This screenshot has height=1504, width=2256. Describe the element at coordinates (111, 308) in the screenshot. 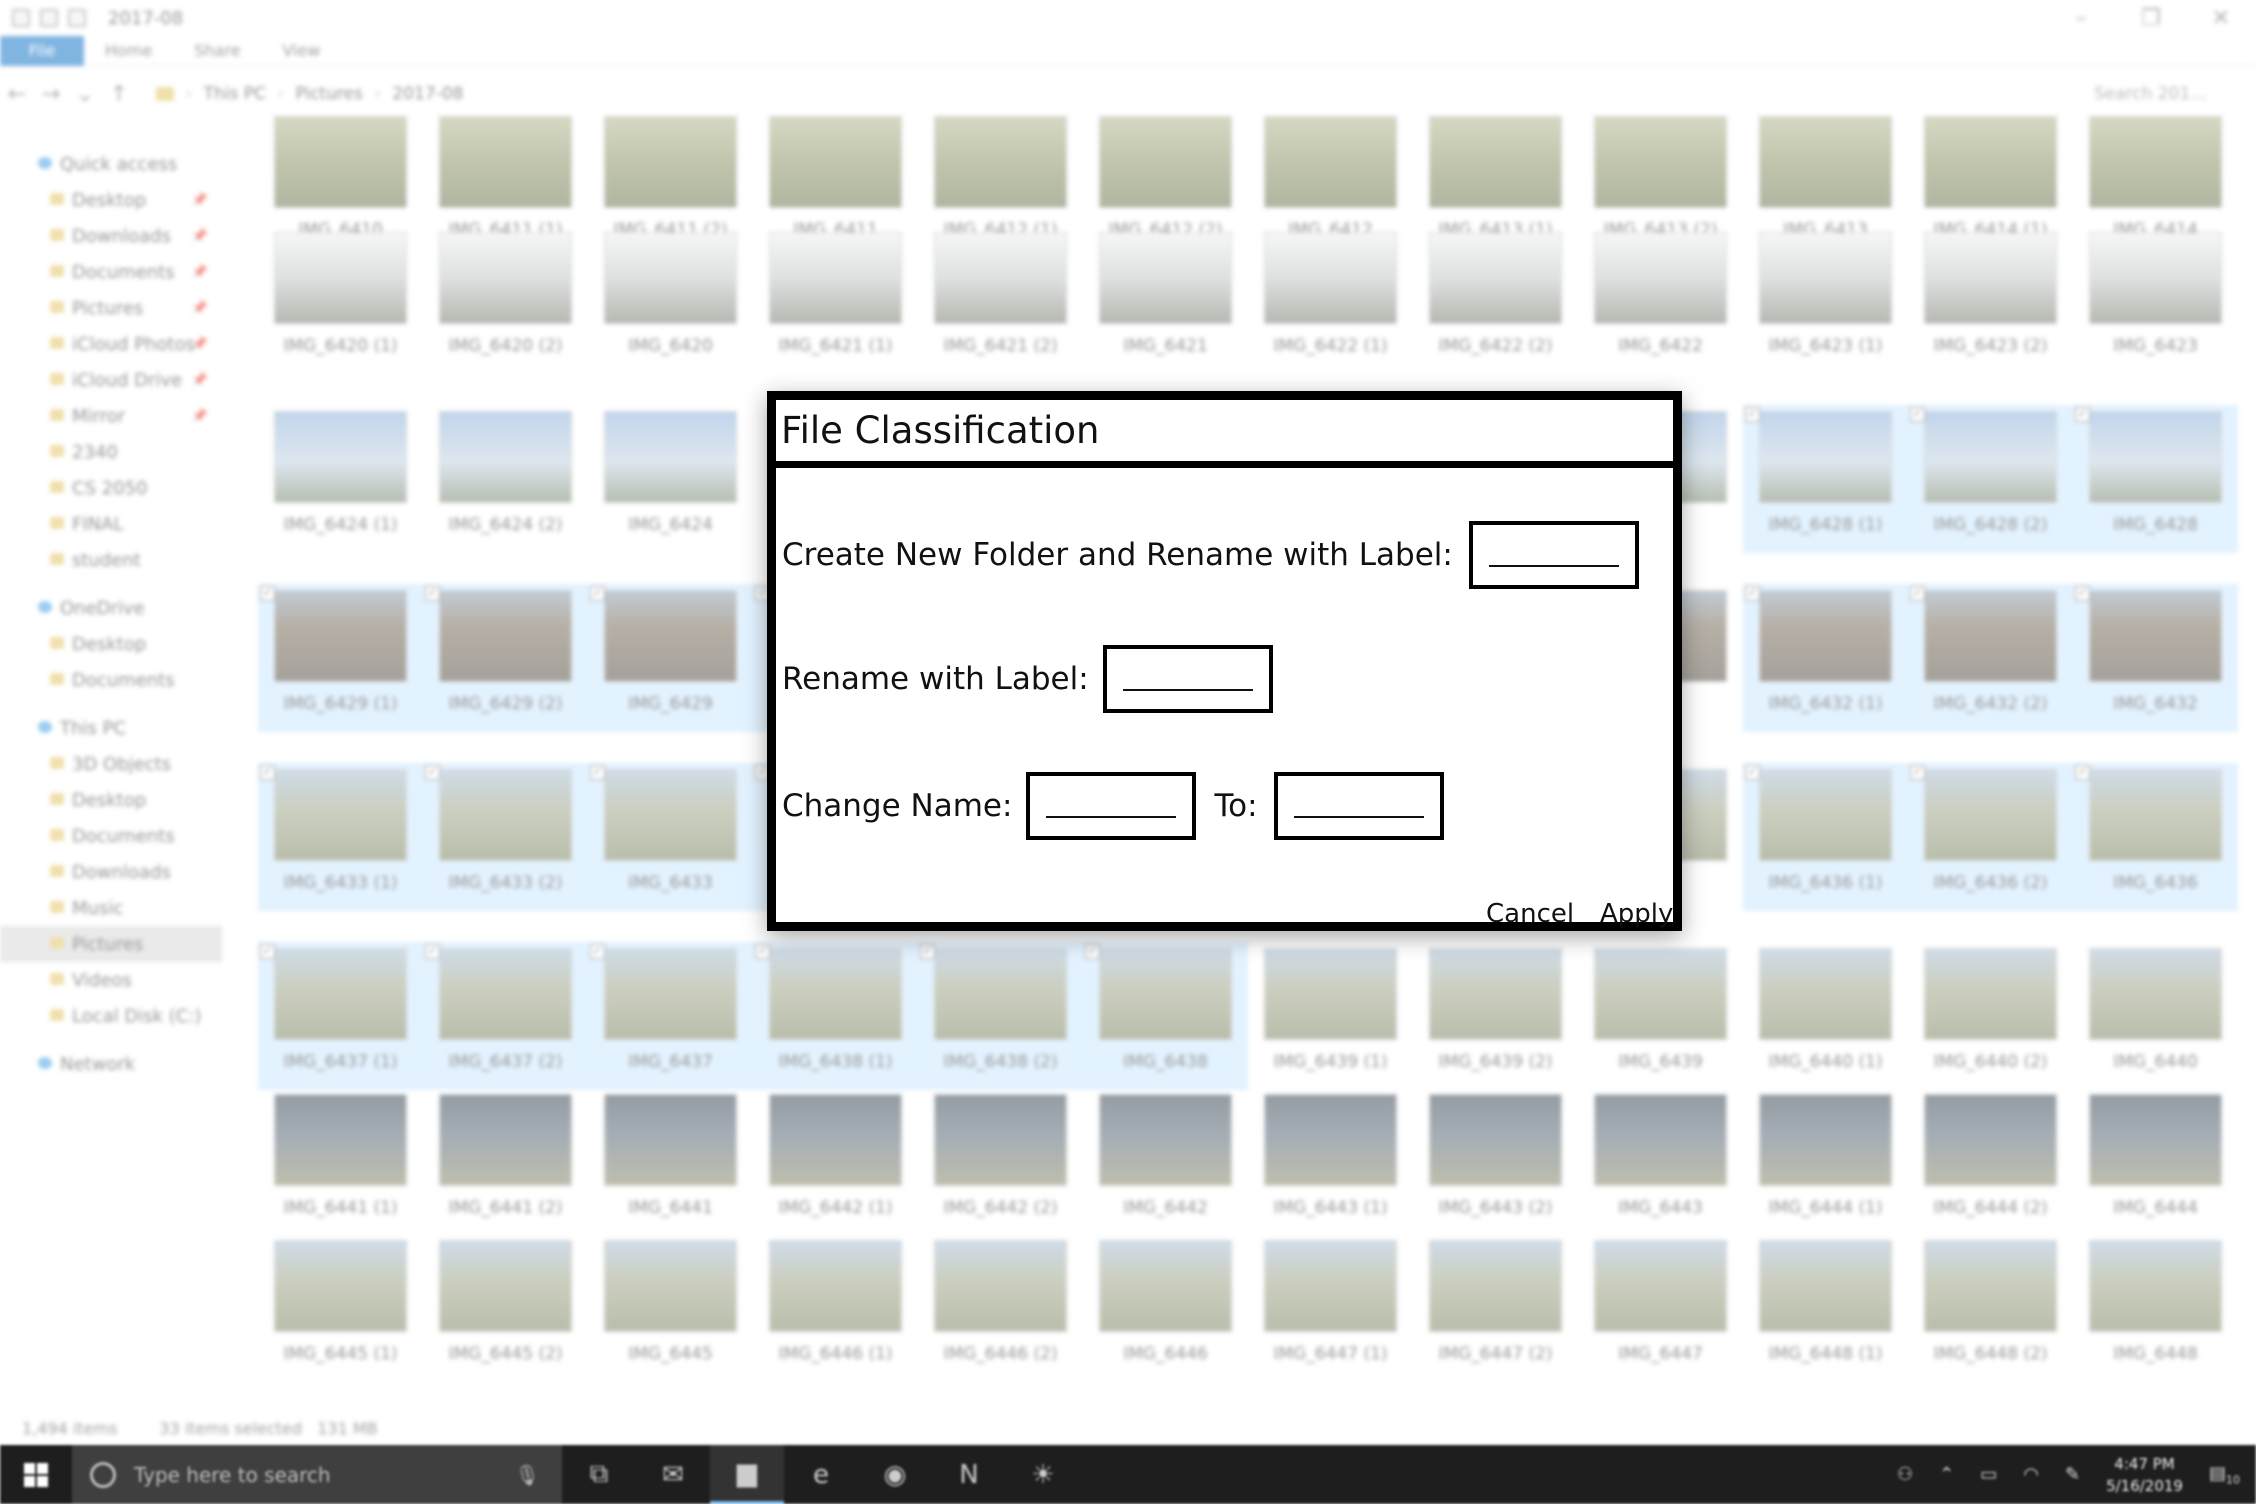

I see `sidebar-item: Pictures 📌` at that location.